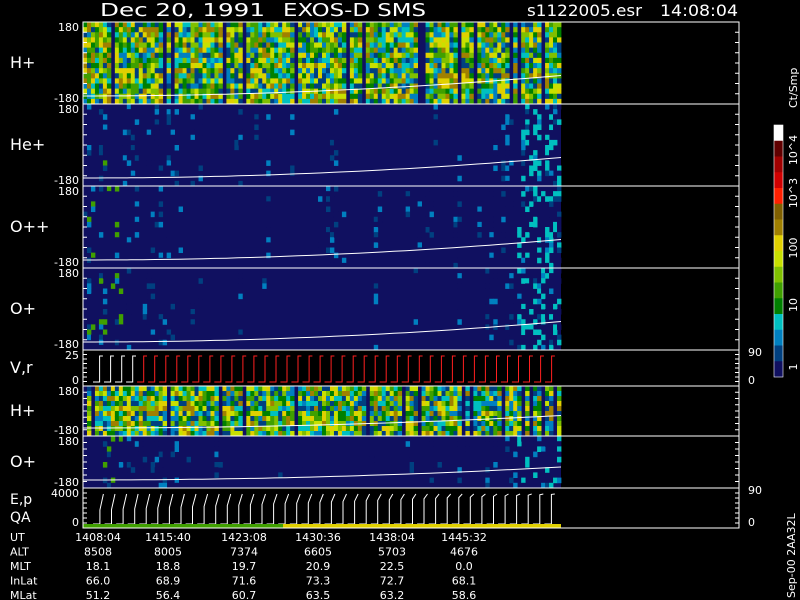 The image size is (800, 600). I want to click on table-cell: 72.7, so click(392, 581).